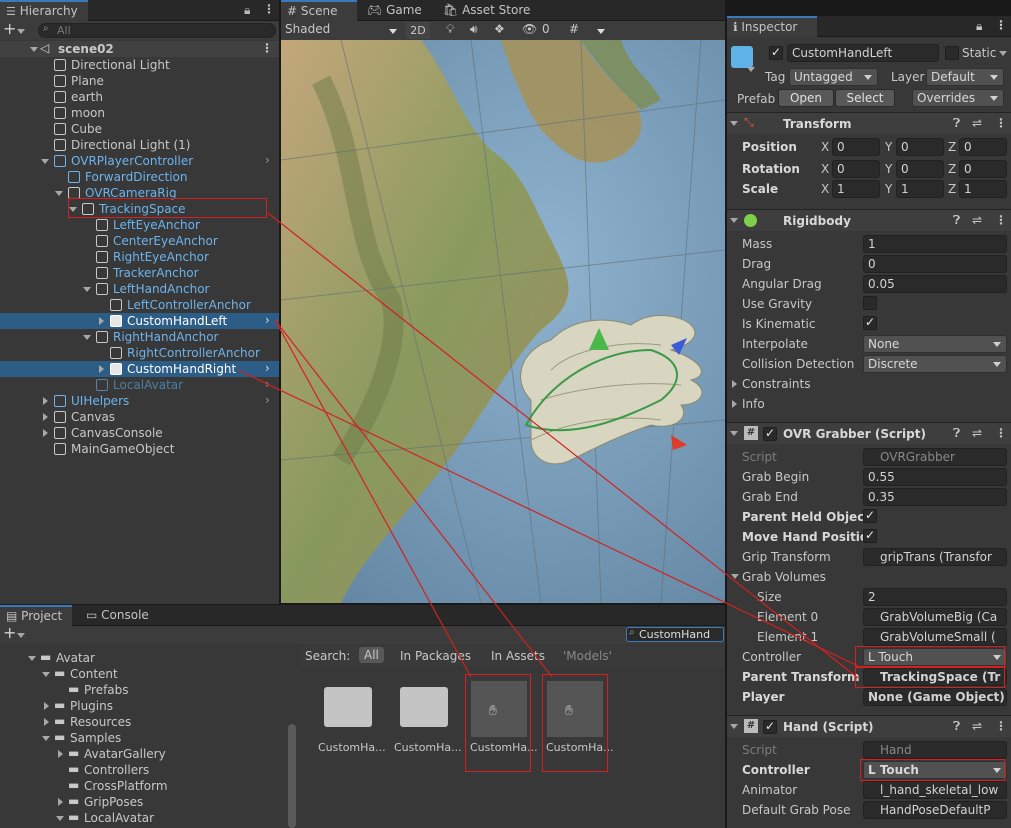  What do you see at coordinates (935, 344) in the screenshot?
I see `interpolate-dropdown: None` at bounding box center [935, 344].